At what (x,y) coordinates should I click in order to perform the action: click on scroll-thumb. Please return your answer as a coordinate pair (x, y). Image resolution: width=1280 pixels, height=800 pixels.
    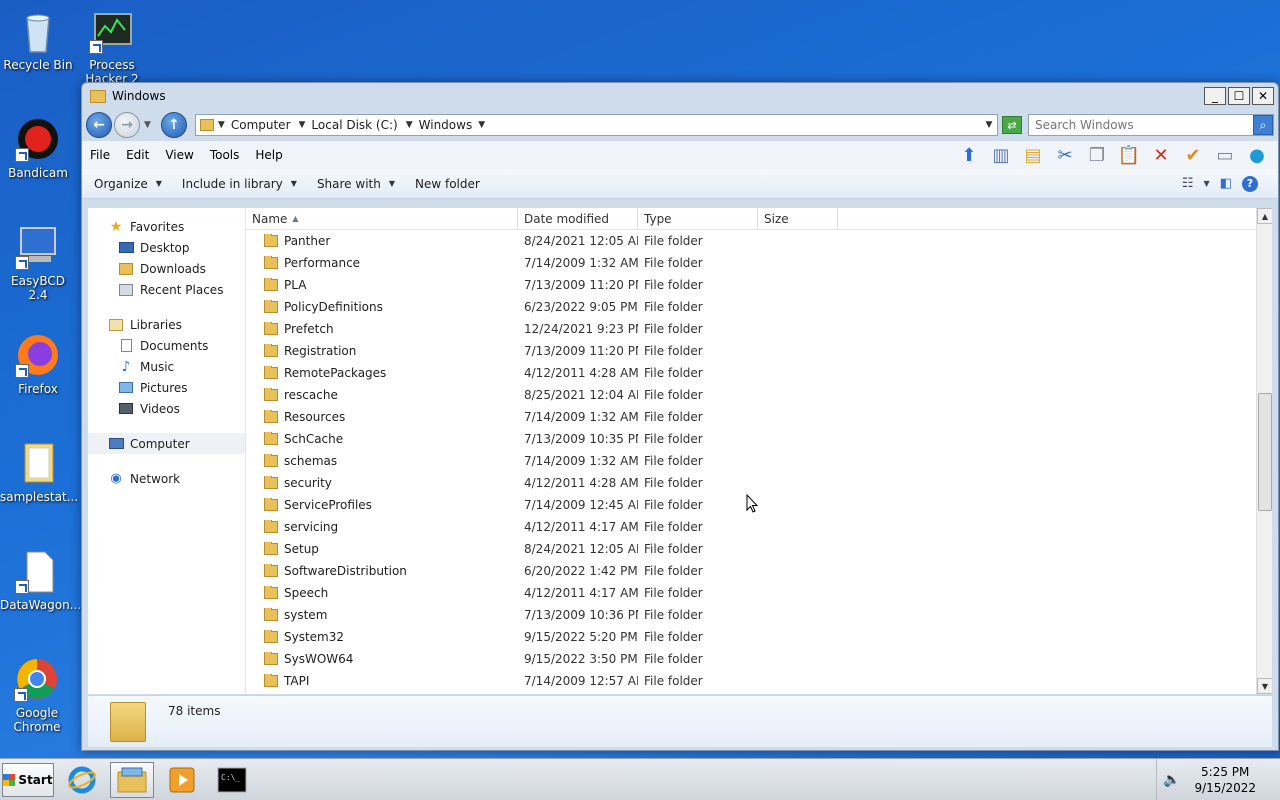
    Looking at the image, I should click on (1265, 452).